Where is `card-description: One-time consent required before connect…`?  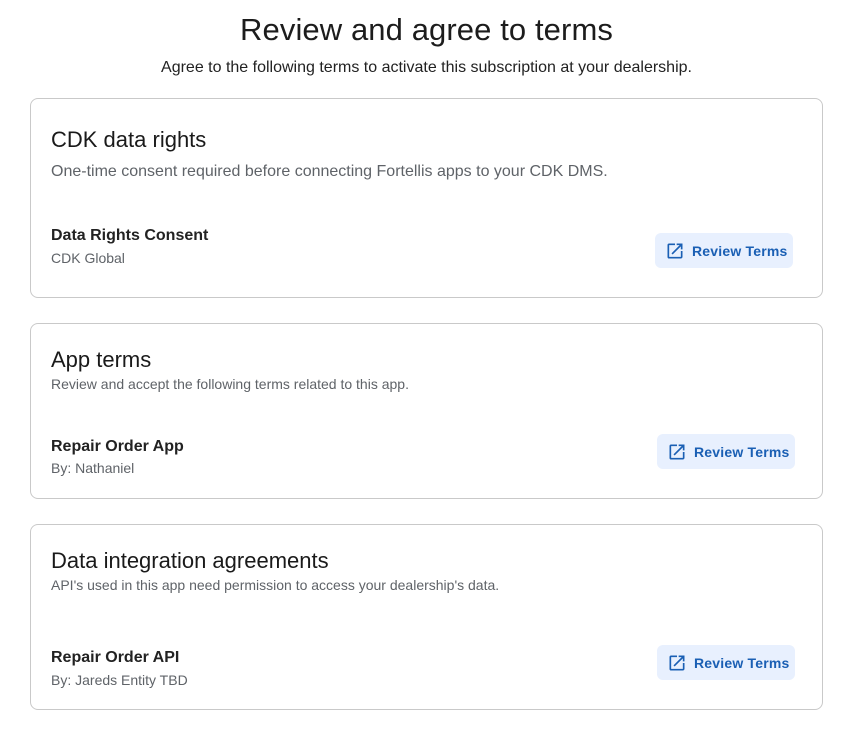 card-description: One-time consent required before connect… is located at coordinates (329, 171).